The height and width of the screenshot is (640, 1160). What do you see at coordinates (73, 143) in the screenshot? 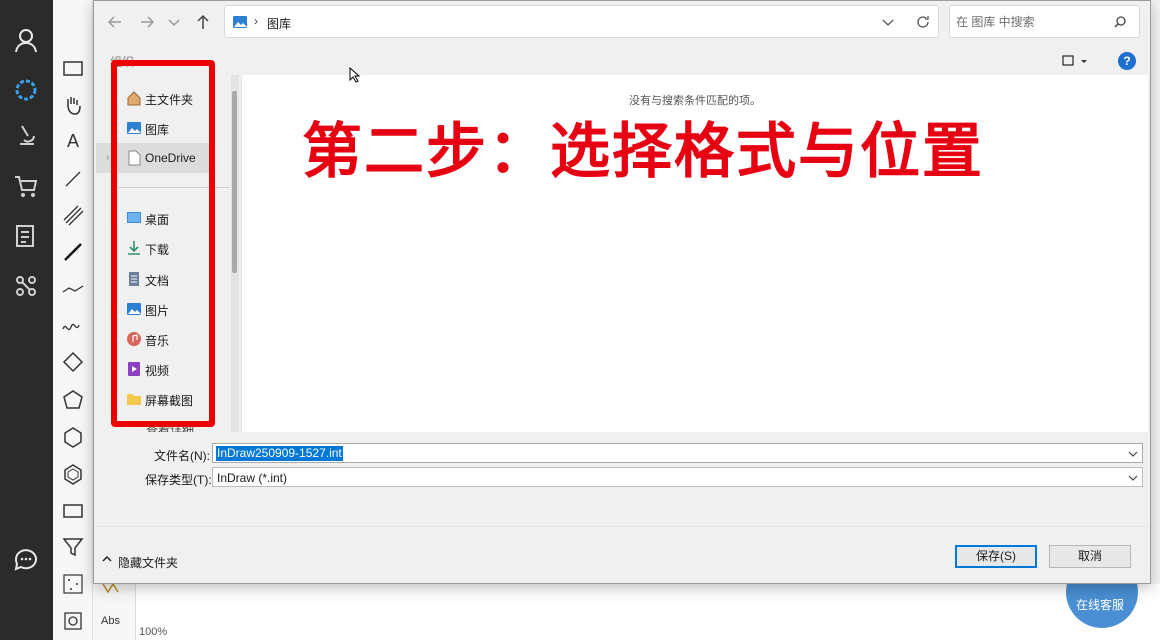
I see `text-tool-icon: A` at bounding box center [73, 143].